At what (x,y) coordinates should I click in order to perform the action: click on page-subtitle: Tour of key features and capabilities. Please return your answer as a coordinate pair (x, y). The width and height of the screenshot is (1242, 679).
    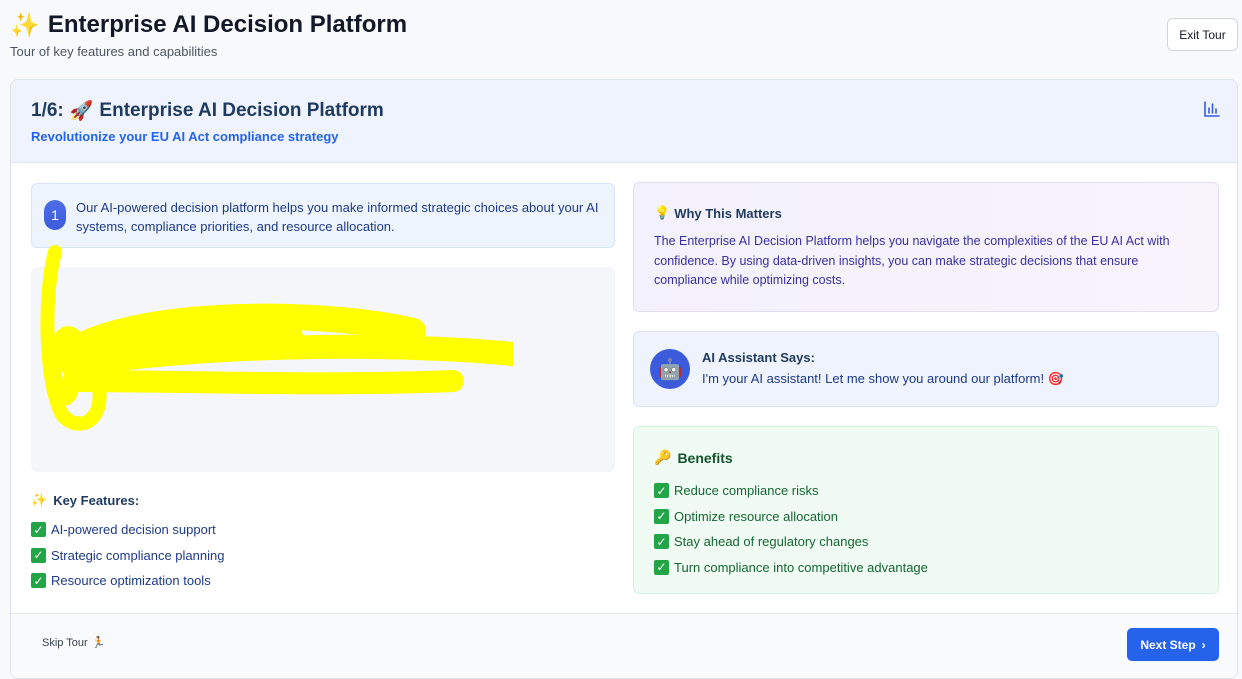
    Looking at the image, I should click on (114, 51).